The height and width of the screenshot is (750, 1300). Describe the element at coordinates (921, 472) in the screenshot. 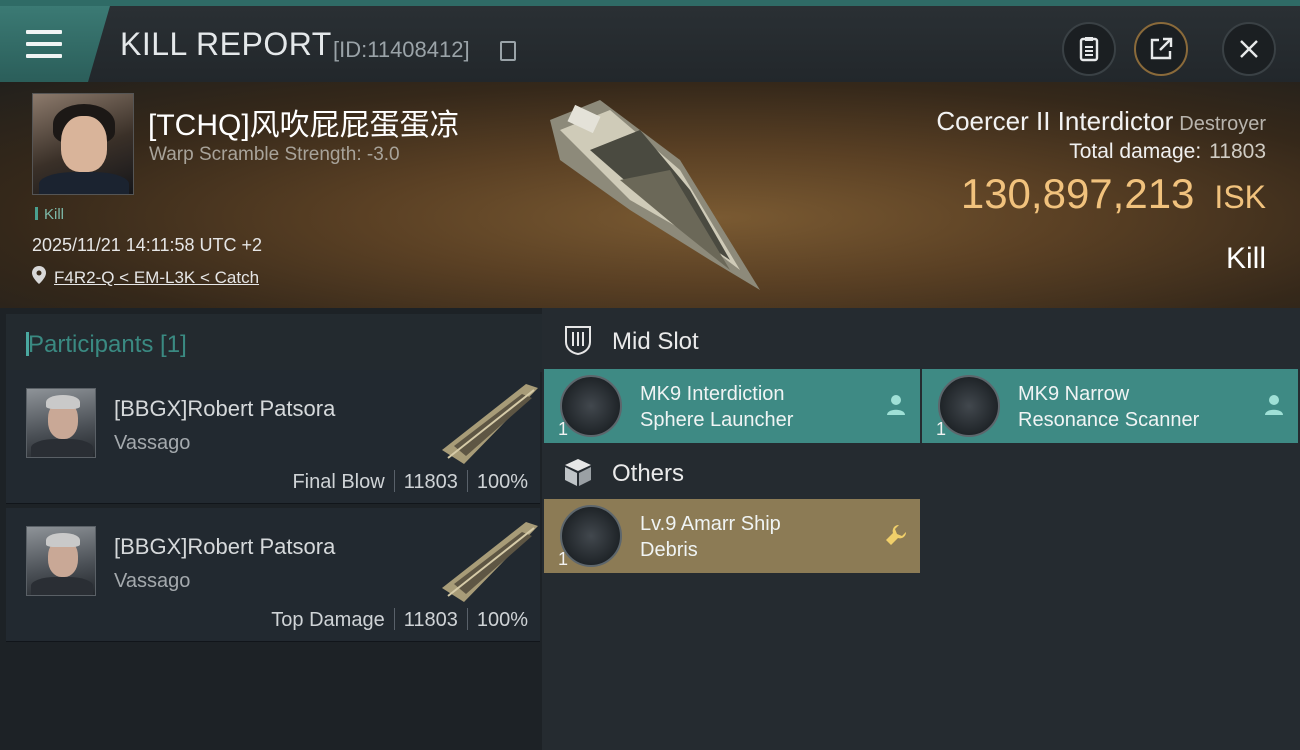

I see `others-header: Others` at that location.